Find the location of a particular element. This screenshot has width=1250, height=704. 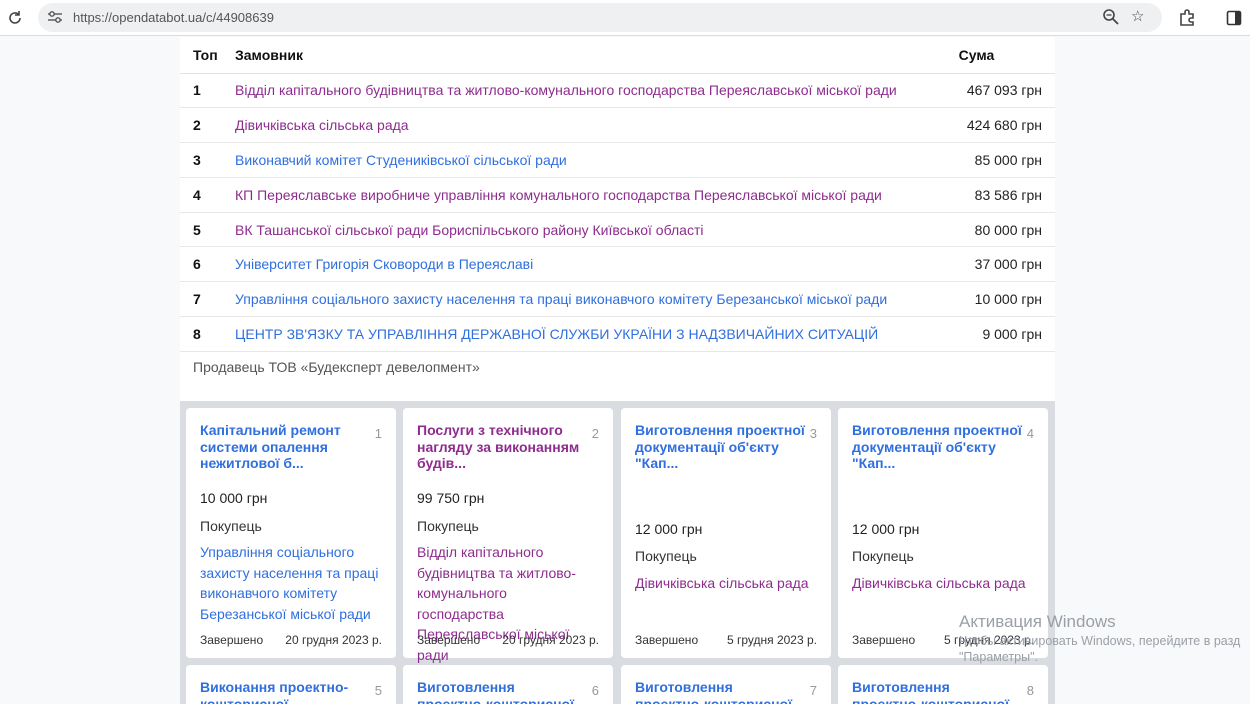

watermark-settings: "Параметры". is located at coordinates (998, 657).